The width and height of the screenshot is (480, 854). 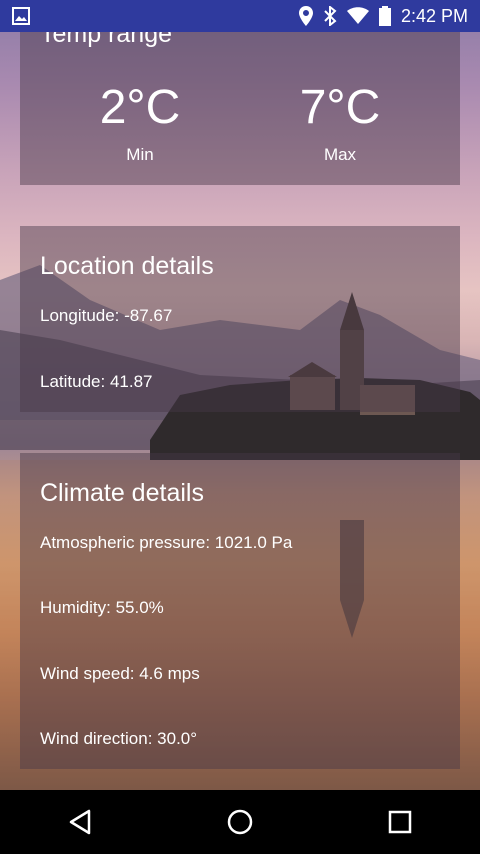 I want to click on status-time: 2:42 PM, so click(x=434, y=15).